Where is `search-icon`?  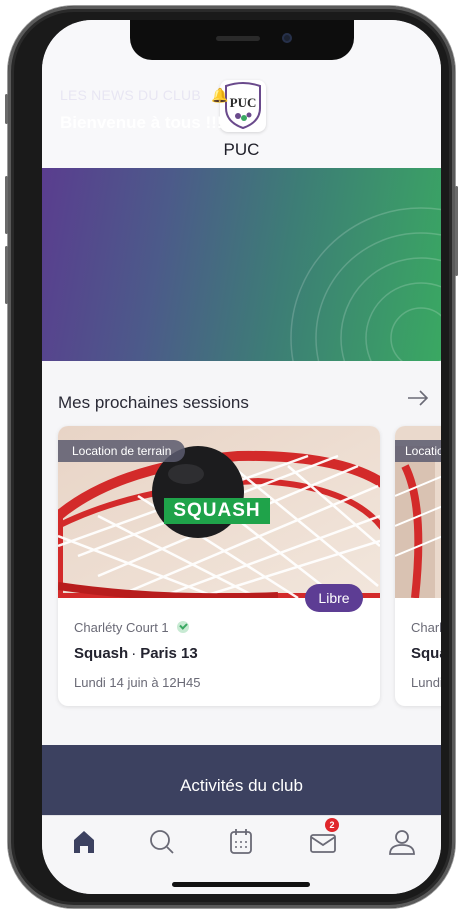 search-icon is located at coordinates (162, 842).